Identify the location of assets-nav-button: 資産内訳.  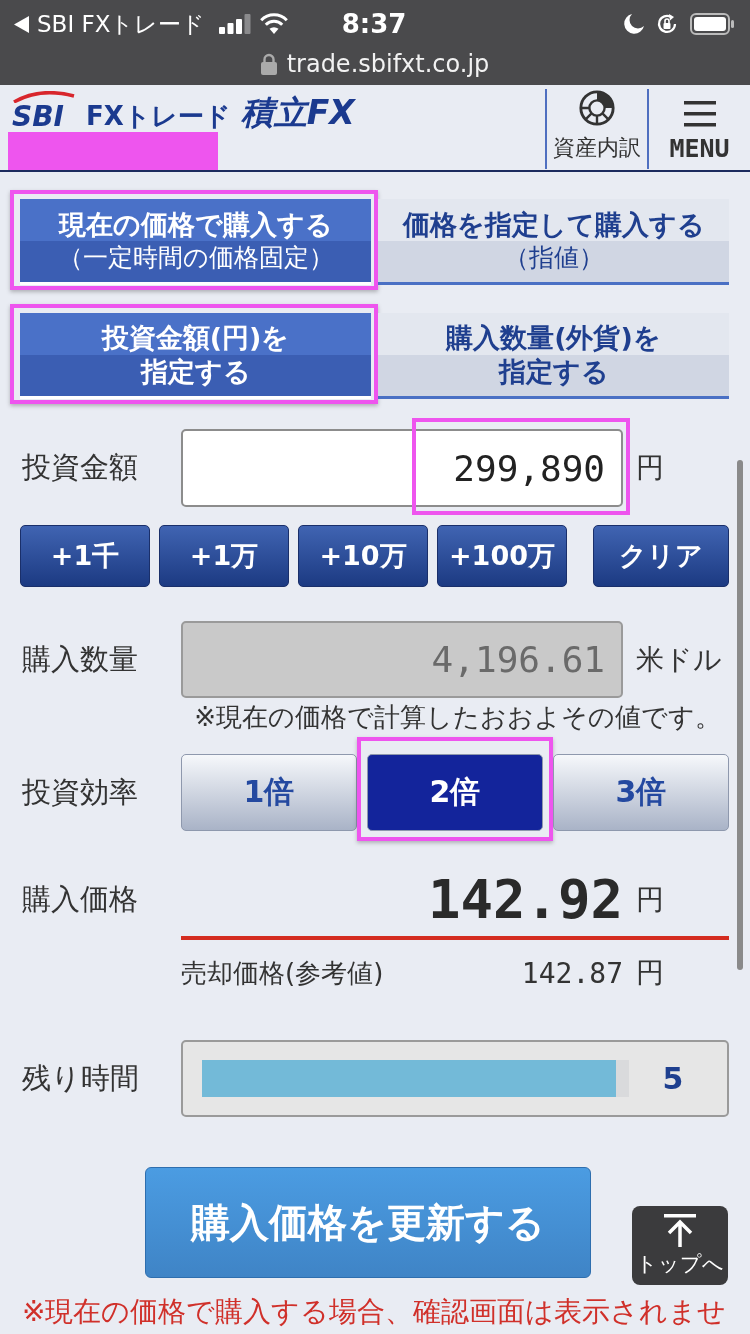
(596, 129).